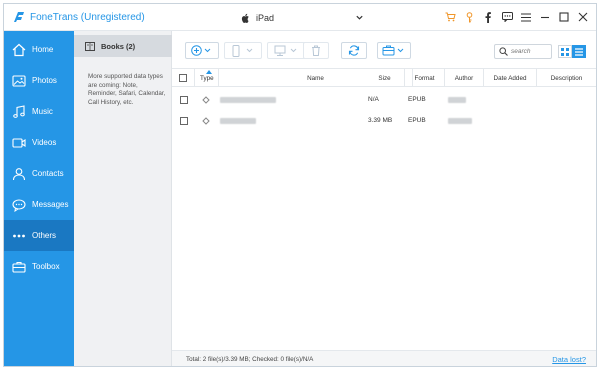 The image size is (600, 370). I want to click on list-view-icon, so click(579, 51).